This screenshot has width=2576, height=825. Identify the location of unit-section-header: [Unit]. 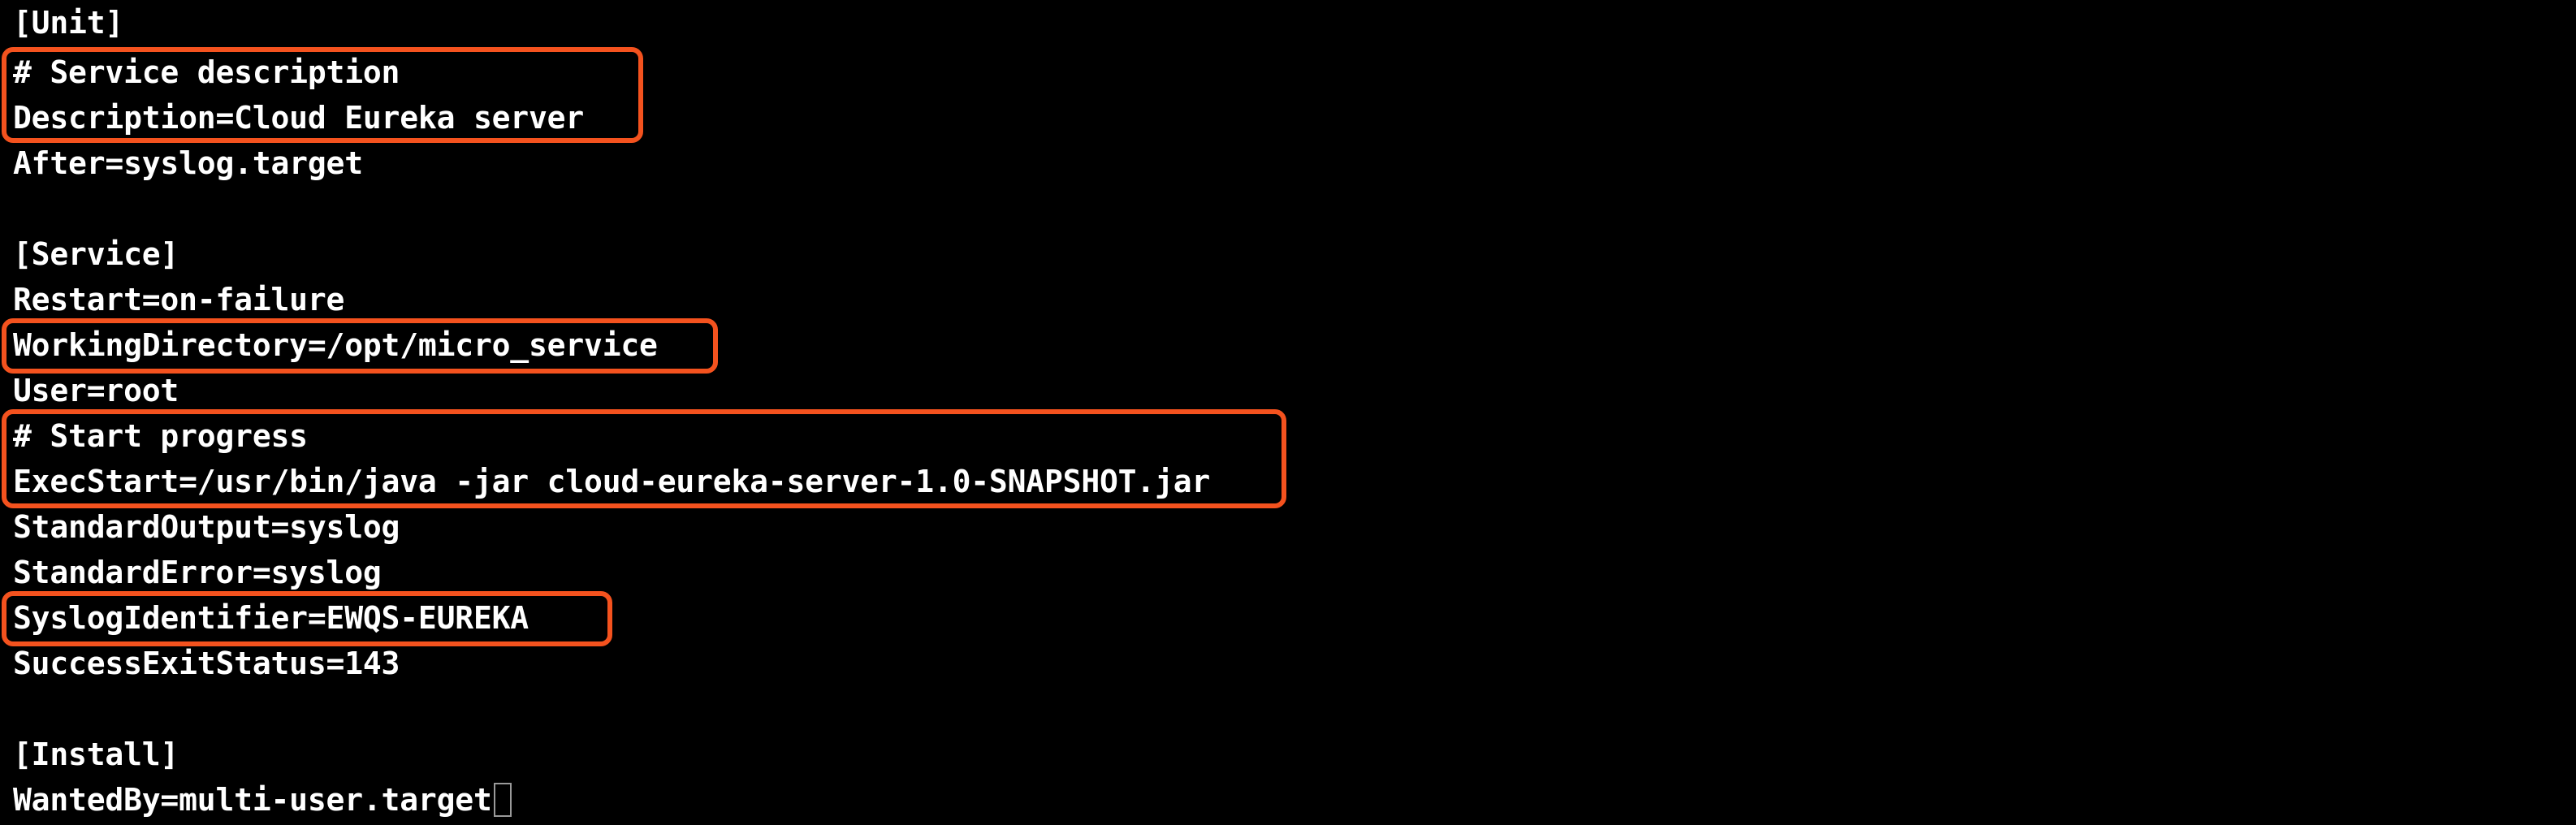
(68, 23).